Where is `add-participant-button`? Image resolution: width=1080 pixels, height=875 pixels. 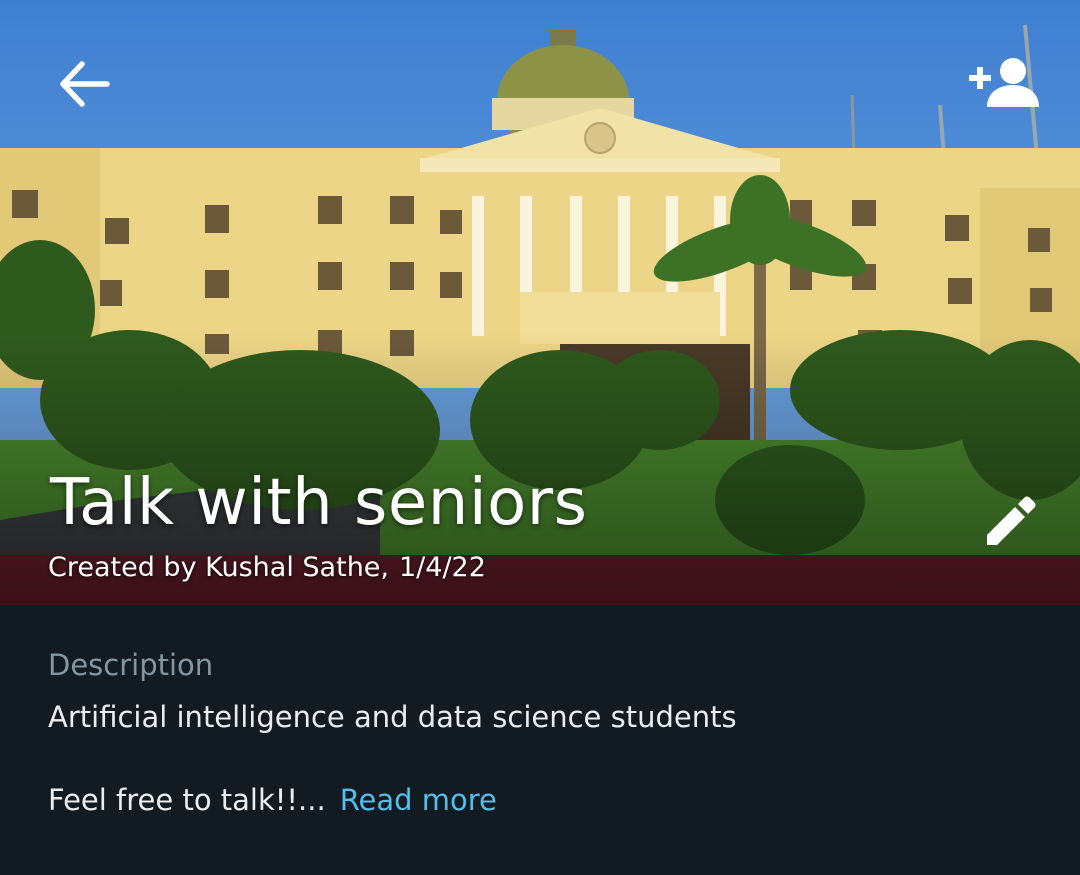
add-participant-button is located at coordinates (1004, 82).